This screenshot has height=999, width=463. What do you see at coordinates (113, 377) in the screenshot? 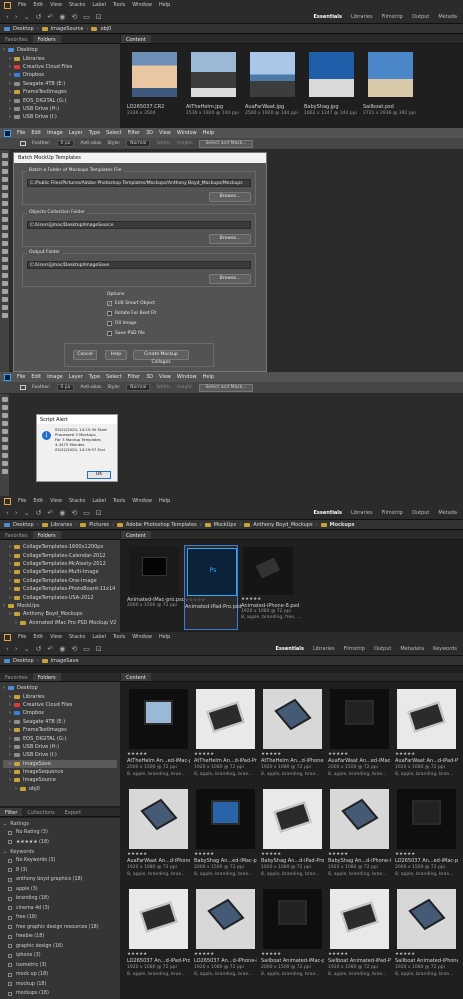
I see `menu-select: Select` at bounding box center [113, 377].